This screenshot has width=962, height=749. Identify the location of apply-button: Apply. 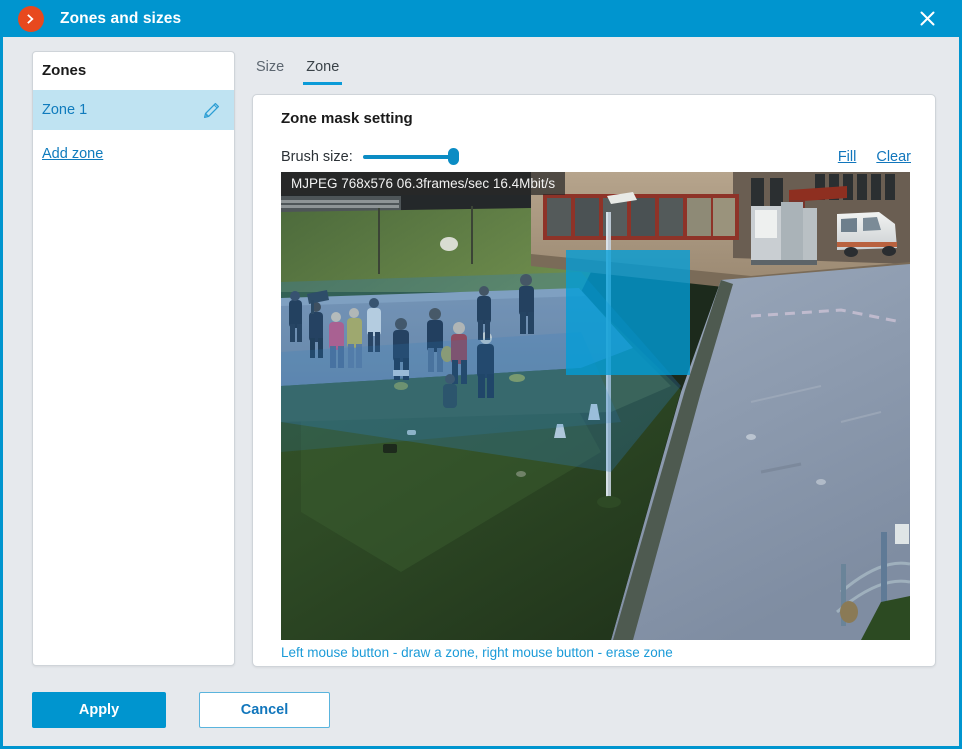
(99, 710).